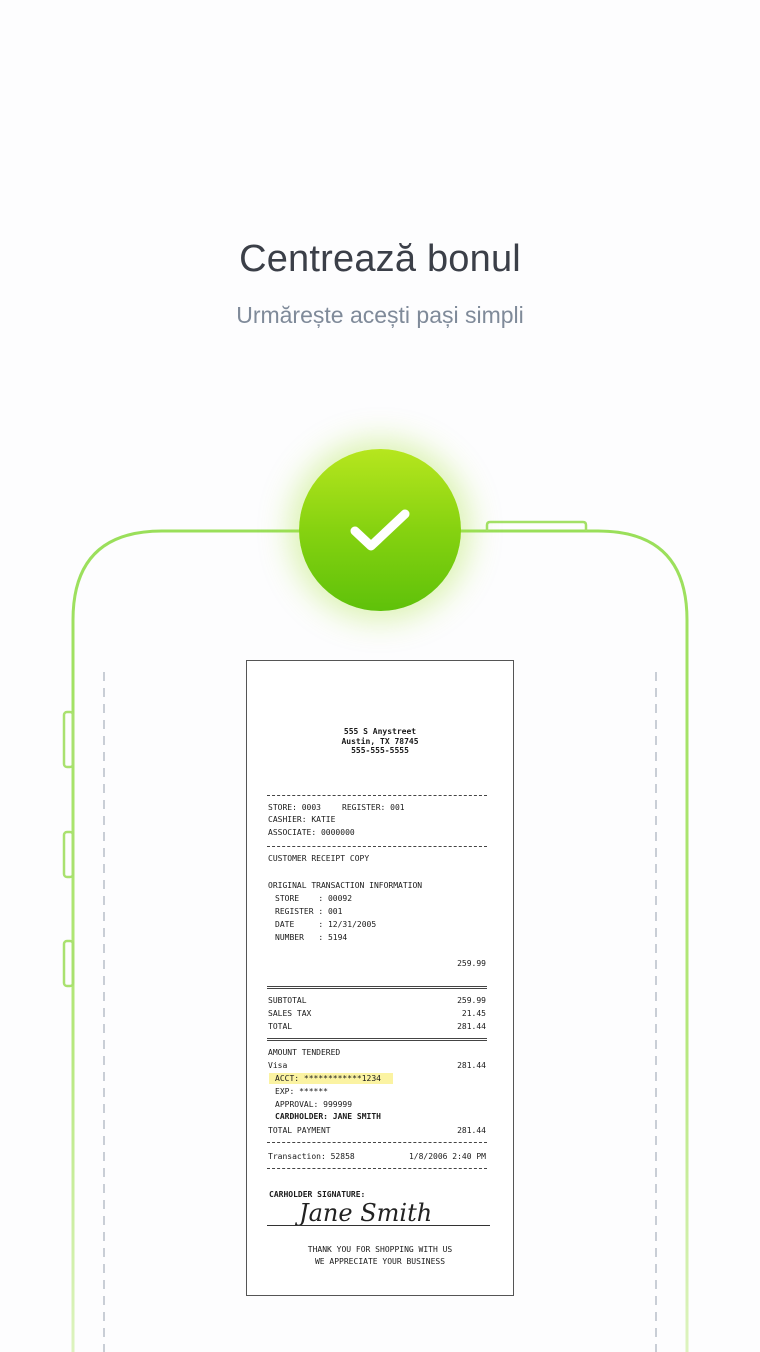  I want to click on receipt-approval: APPROVAL: 999999, so click(314, 1104).